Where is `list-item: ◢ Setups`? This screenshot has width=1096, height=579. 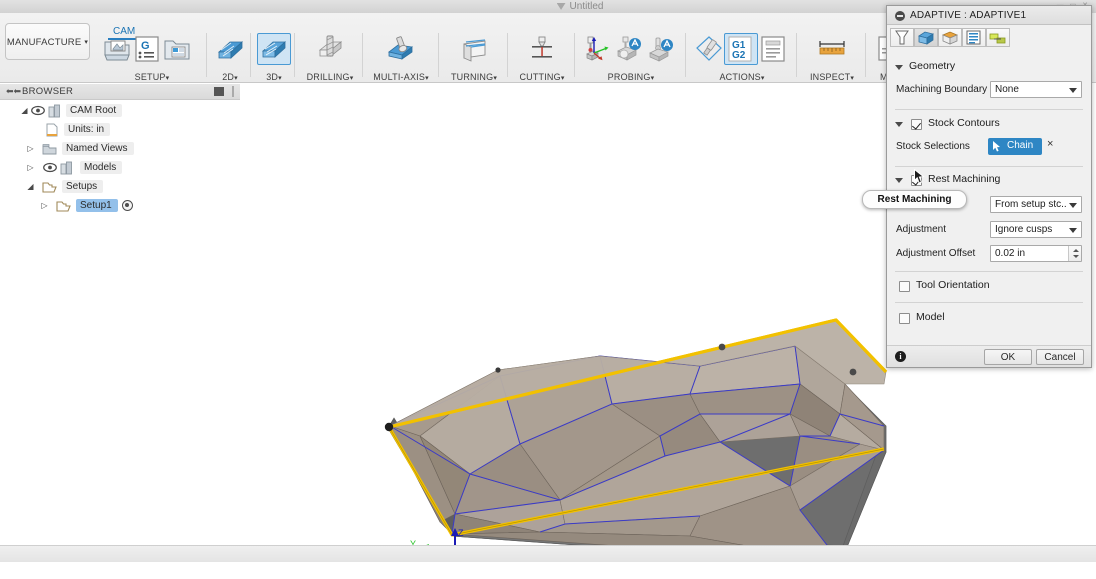 list-item: ◢ Setups is located at coordinates (120, 186).